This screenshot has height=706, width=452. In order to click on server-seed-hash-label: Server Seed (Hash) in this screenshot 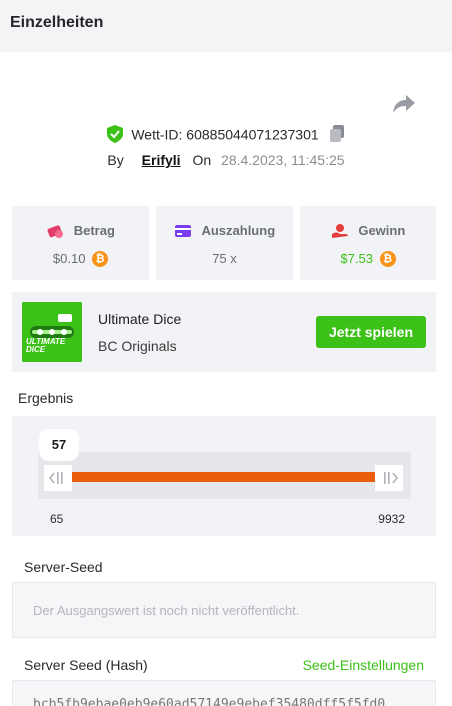, I will do `click(86, 665)`.